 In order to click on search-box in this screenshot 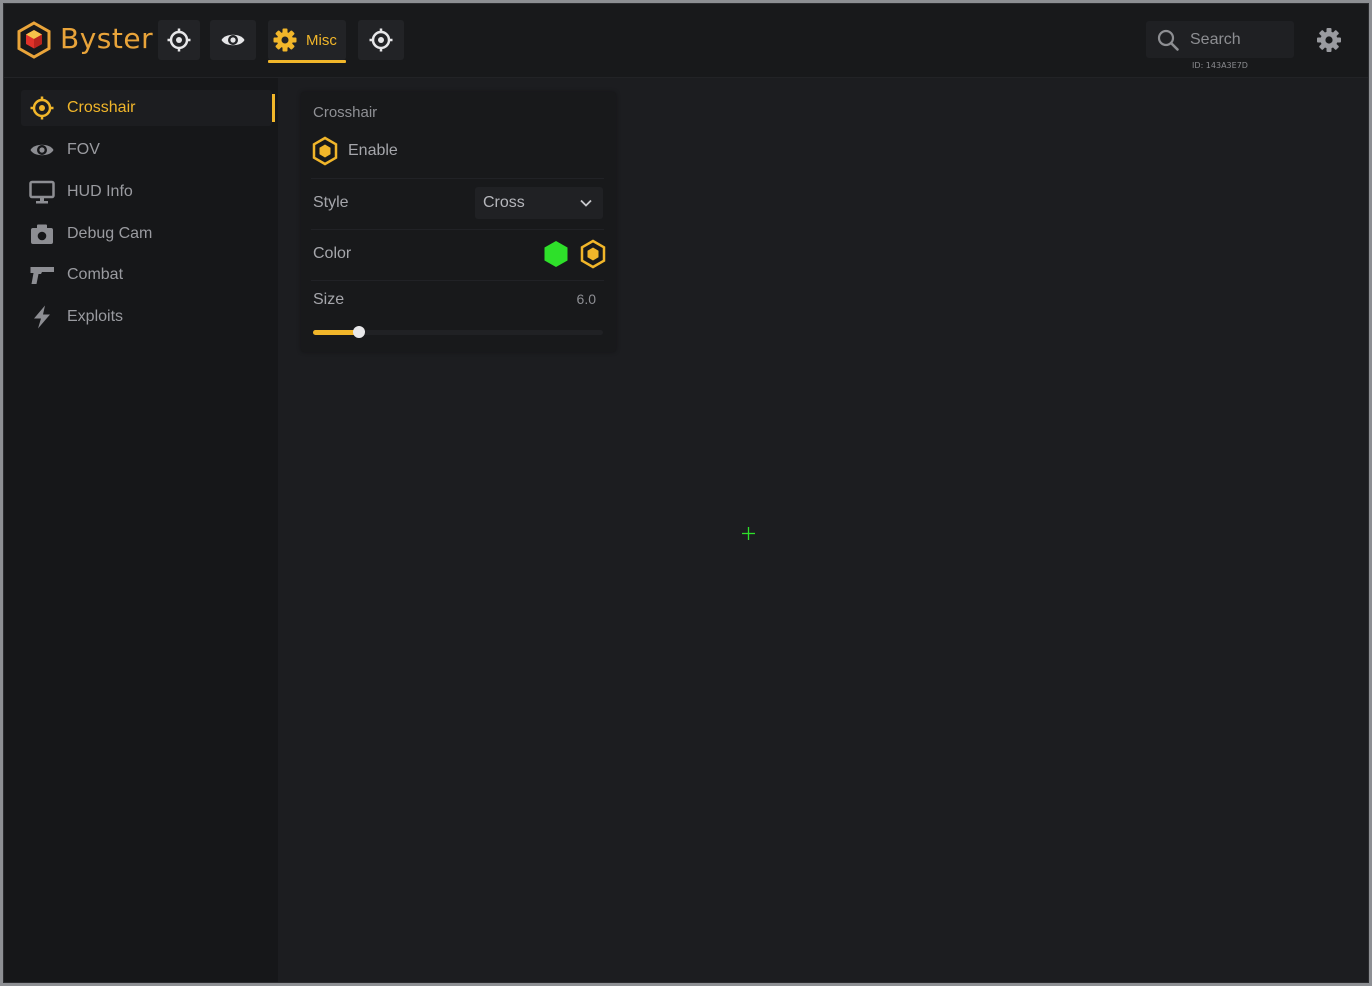, I will do `click(1220, 39)`.